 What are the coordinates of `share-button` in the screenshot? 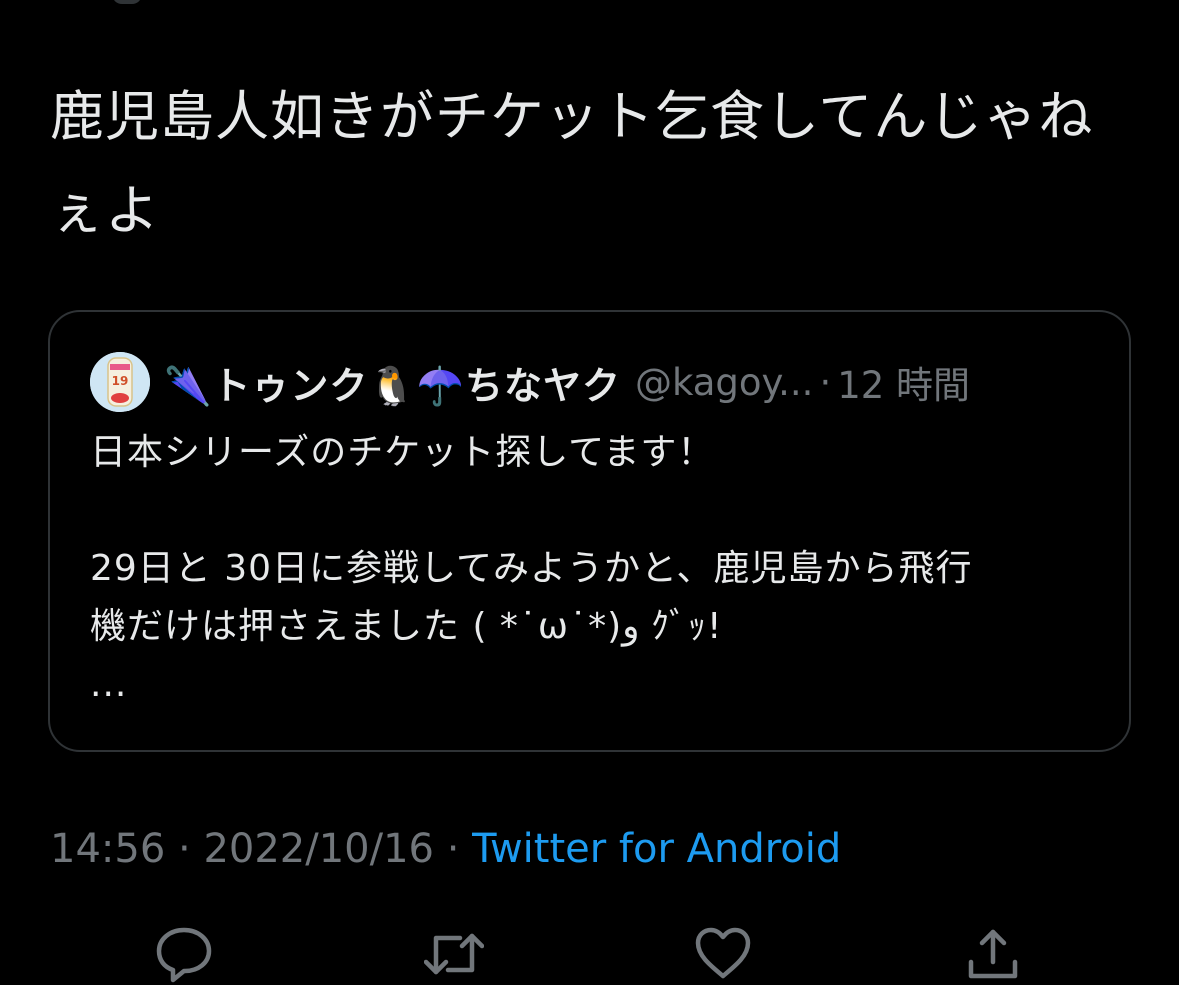 It's located at (993, 954).